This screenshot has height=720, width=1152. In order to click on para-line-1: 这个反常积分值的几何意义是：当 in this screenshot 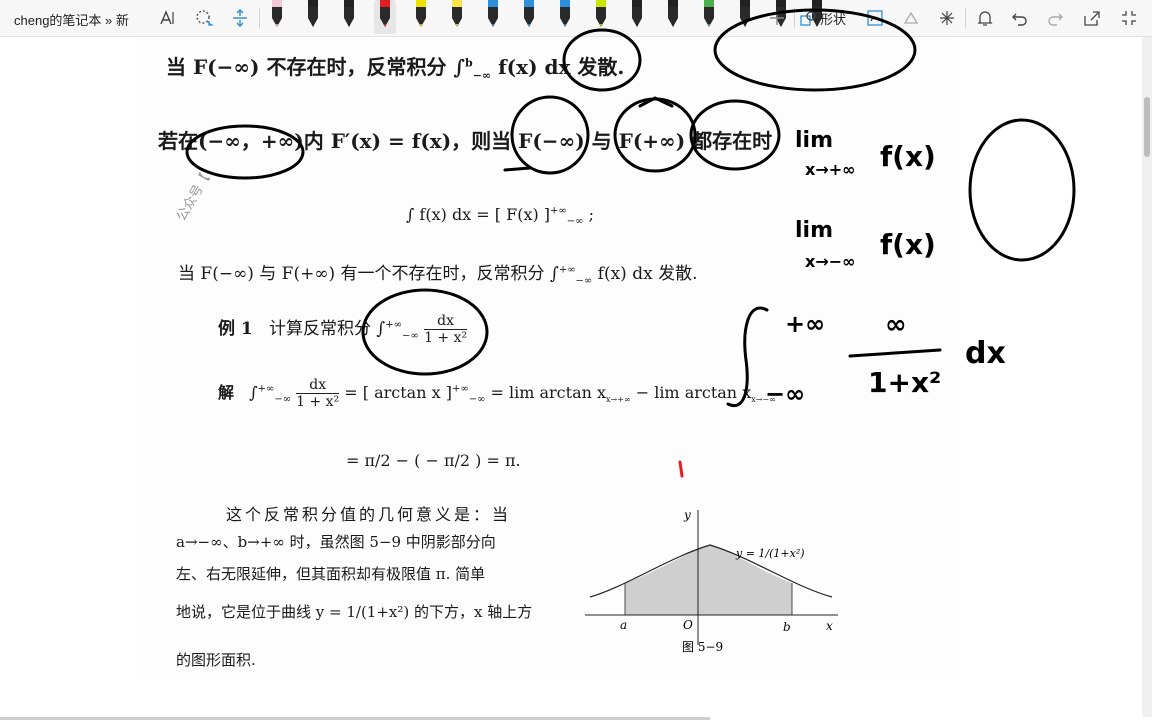, I will do `click(369, 514)`.